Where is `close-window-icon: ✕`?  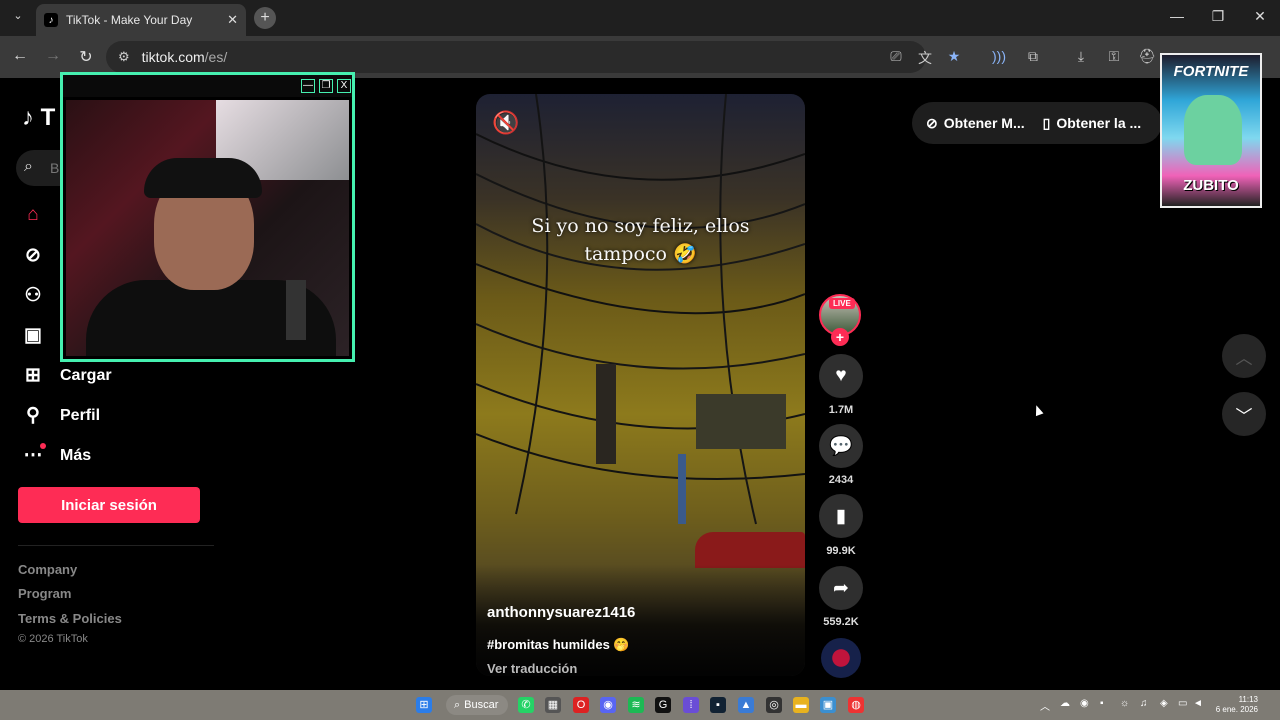 close-window-icon: ✕ is located at coordinates (1260, 16).